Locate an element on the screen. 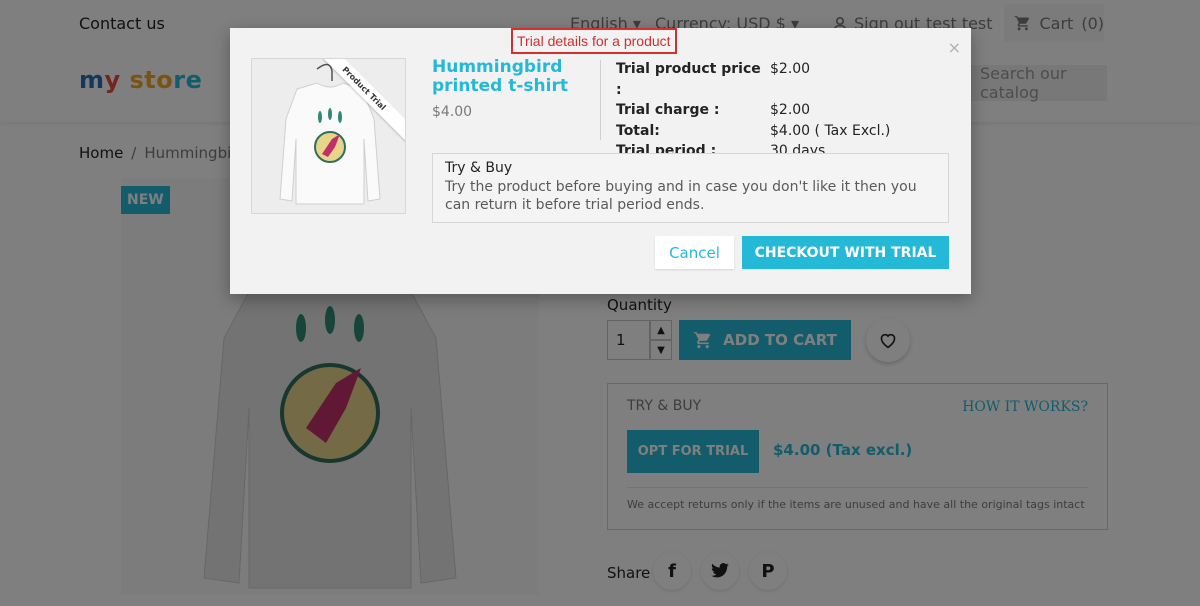 This screenshot has height=606, width=1200. cancel-button: Cancel is located at coordinates (694, 252).